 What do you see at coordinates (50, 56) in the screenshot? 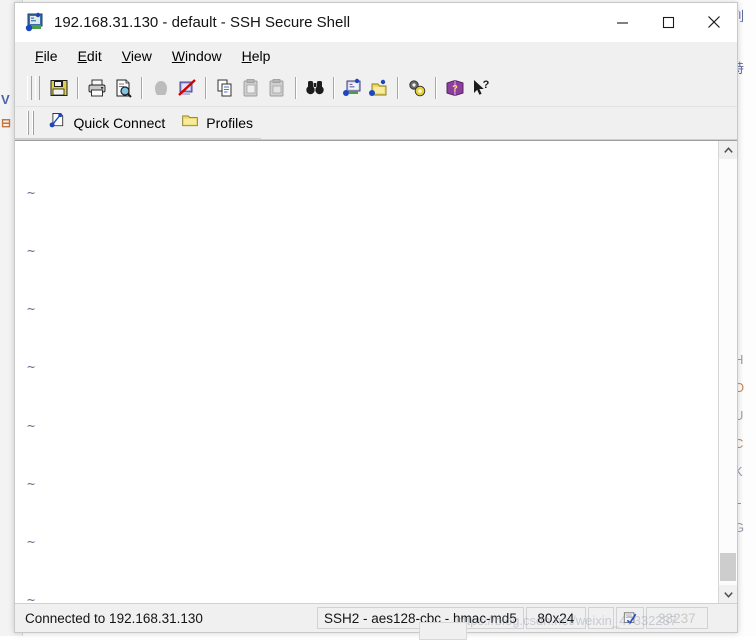
I see `menu-file-rest: ile` at bounding box center [50, 56].